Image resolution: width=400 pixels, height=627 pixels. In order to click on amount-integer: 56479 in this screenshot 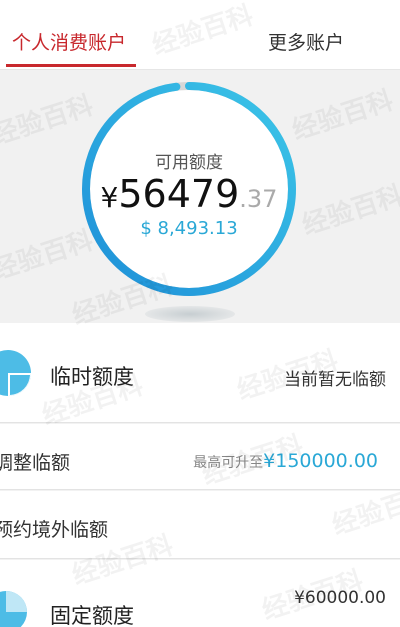, I will do `click(179, 194)`.